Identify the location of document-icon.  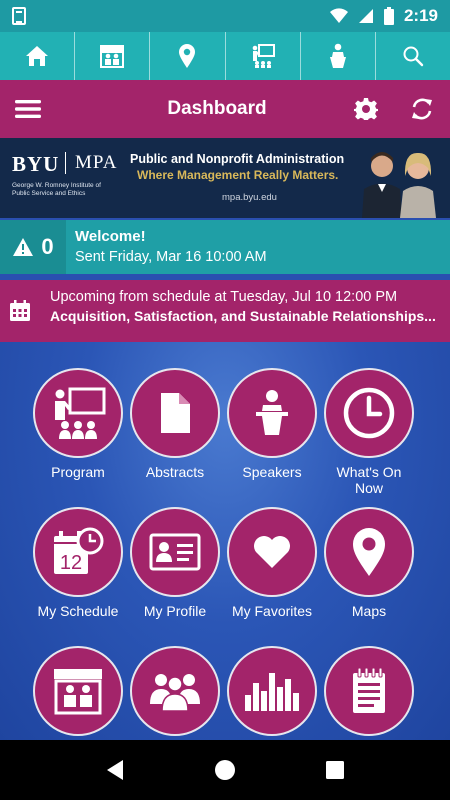
(175, 413).